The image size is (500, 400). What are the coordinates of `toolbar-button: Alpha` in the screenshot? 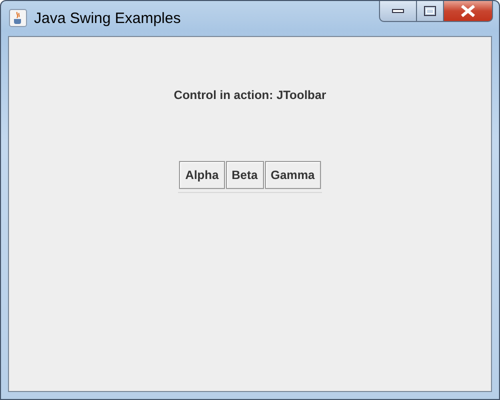 It's located at (202, 175).